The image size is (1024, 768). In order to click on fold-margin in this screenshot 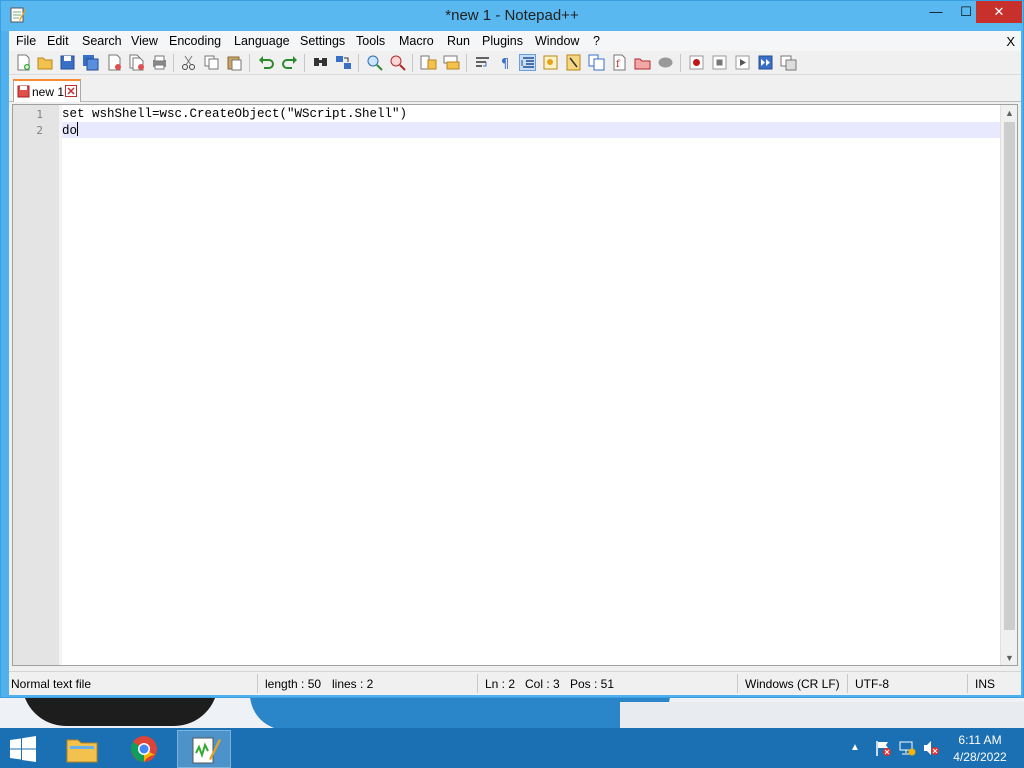, I will do `click(60, 385)`.